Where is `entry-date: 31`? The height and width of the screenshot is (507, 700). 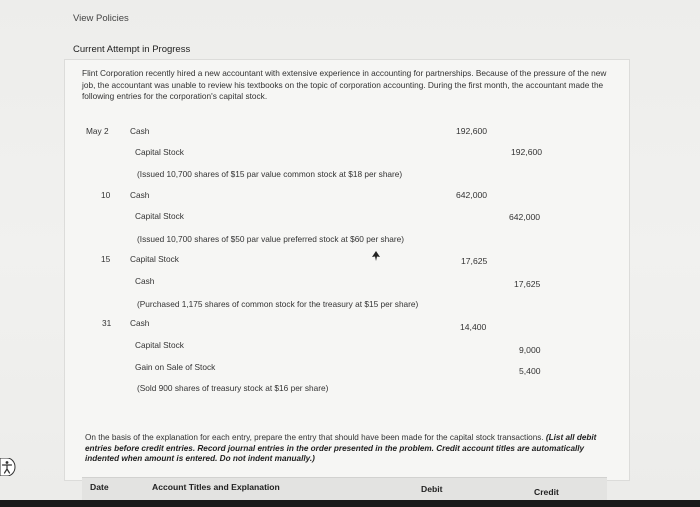 entry-date: 31 is located at coordinates (107, 323).